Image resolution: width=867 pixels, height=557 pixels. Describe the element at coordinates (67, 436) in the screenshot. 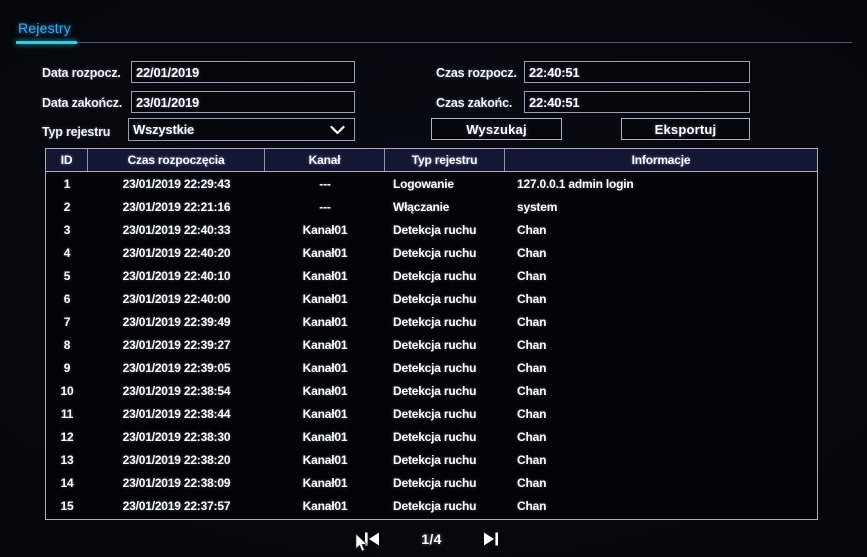

I see `cell-id: 12` at that location.